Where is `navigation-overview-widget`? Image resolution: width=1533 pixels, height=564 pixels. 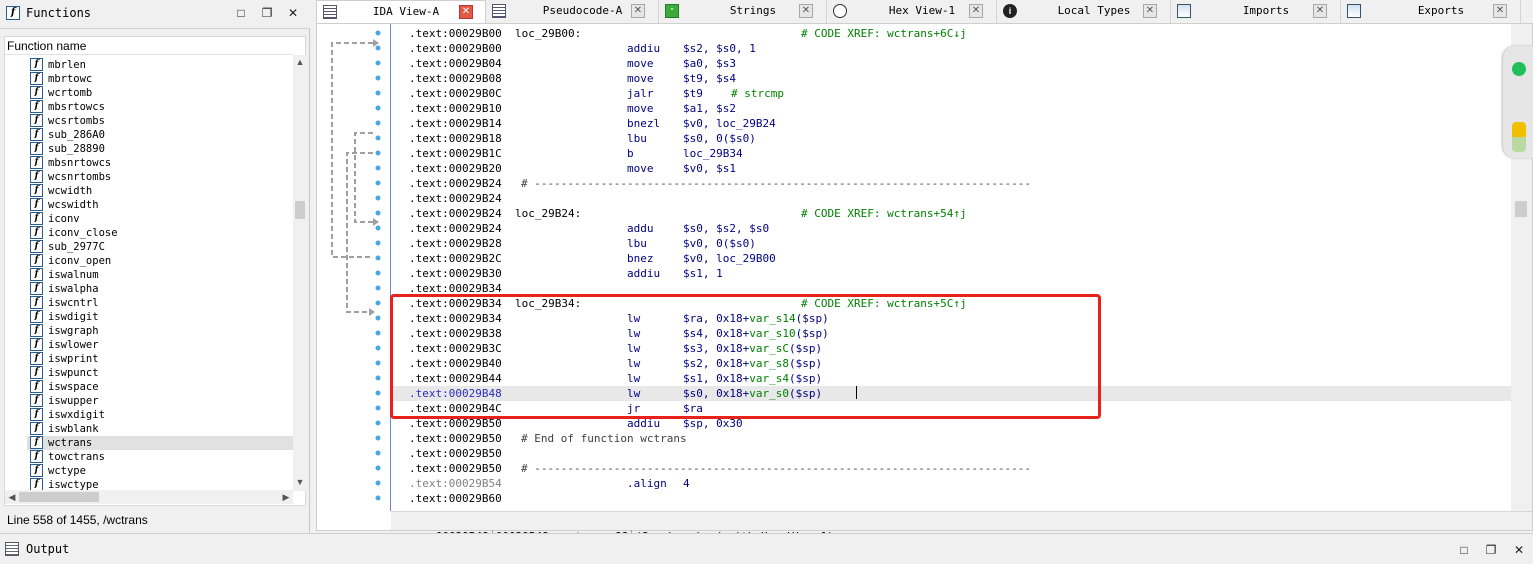 navigation-overview-widget is located at coordinates (1518, 102).